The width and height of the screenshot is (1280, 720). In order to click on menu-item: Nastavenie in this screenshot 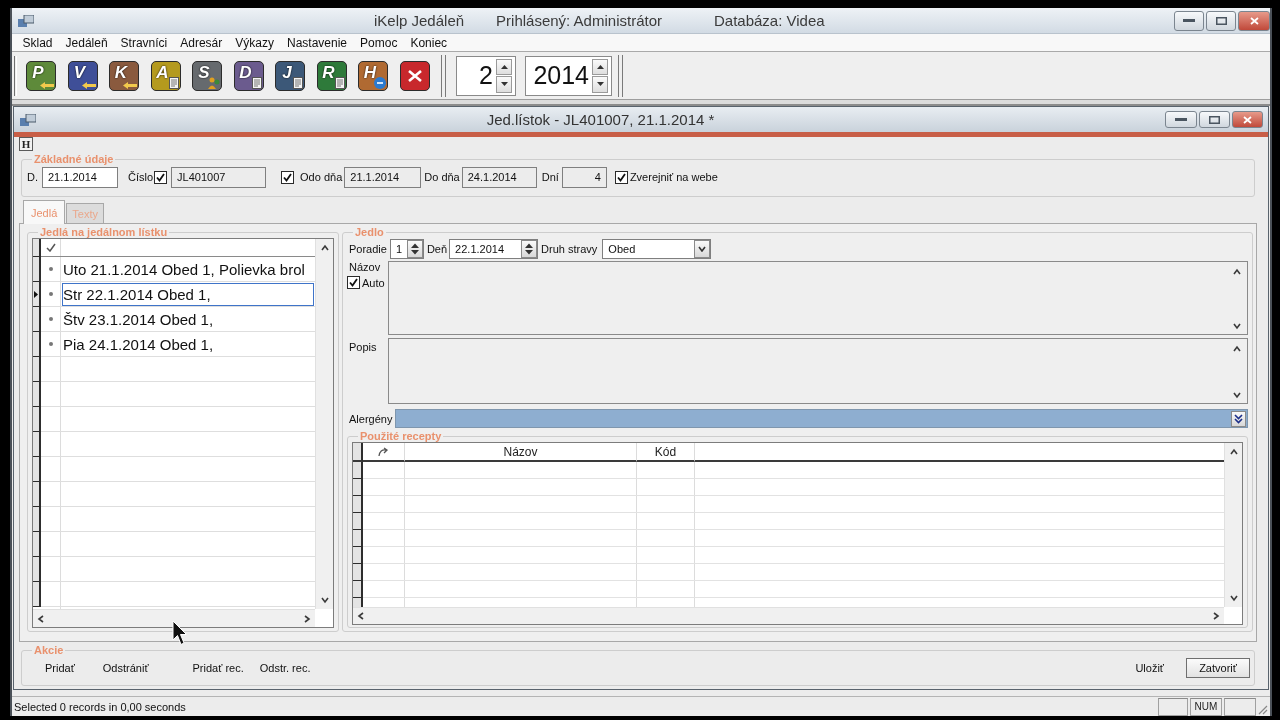, I will do `click(317, 42)`.